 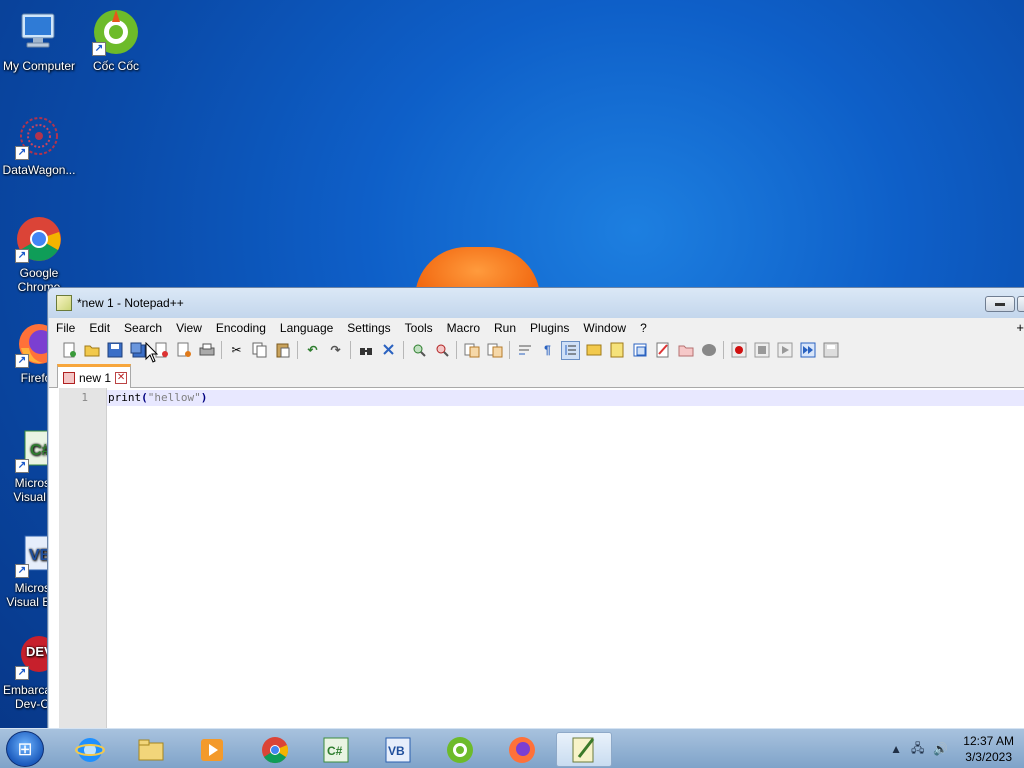 I want to click on stop-macro-icon, so click(x=761, y=350).